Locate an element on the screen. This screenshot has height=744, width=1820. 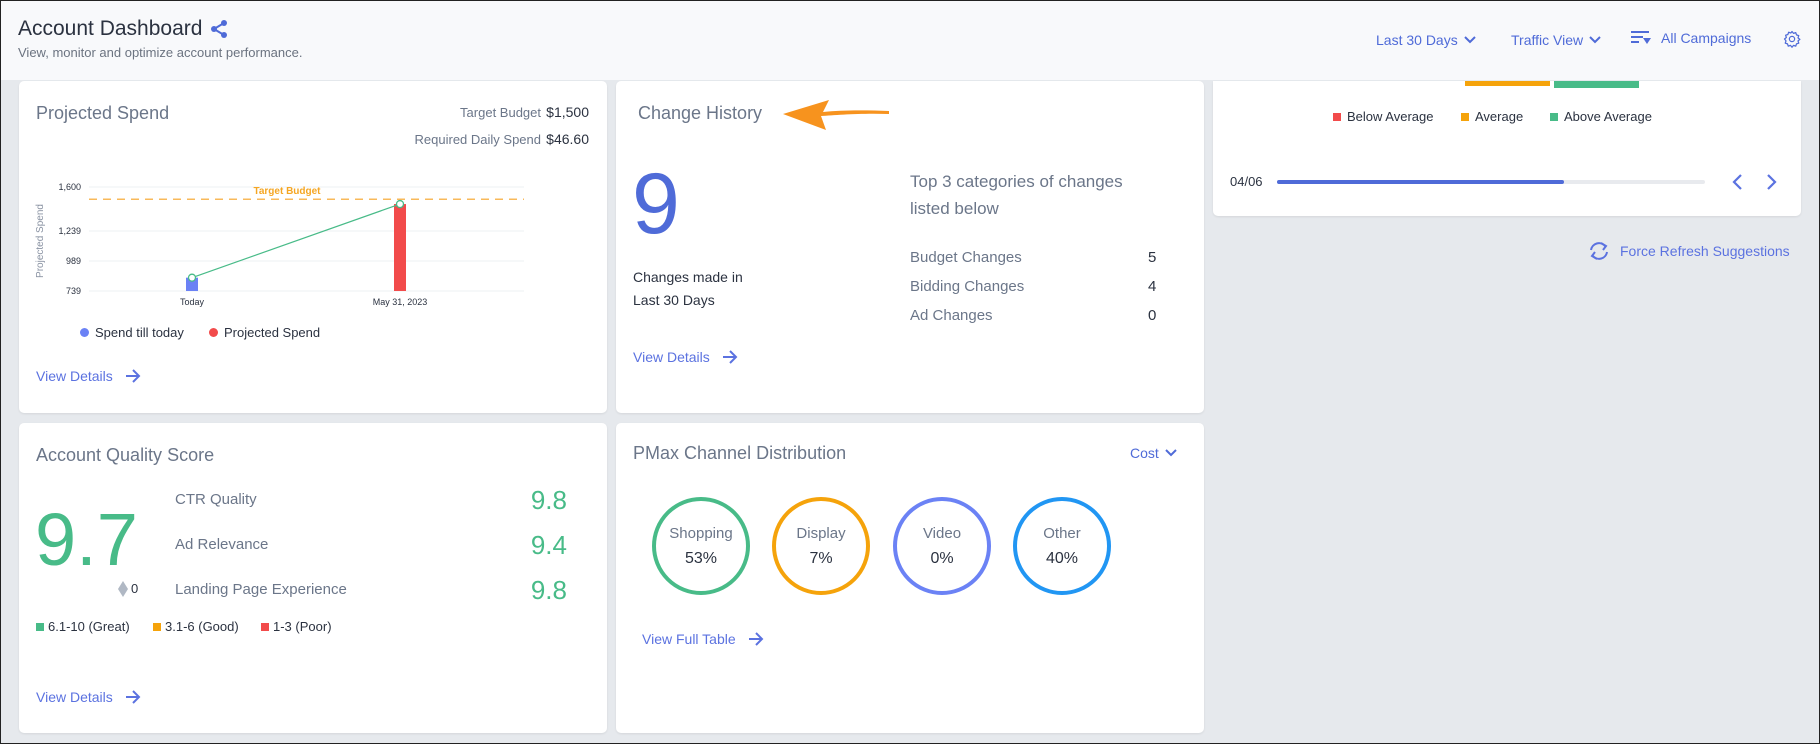
benchmark-bar-above-average is located at coordinates (1596, 84).